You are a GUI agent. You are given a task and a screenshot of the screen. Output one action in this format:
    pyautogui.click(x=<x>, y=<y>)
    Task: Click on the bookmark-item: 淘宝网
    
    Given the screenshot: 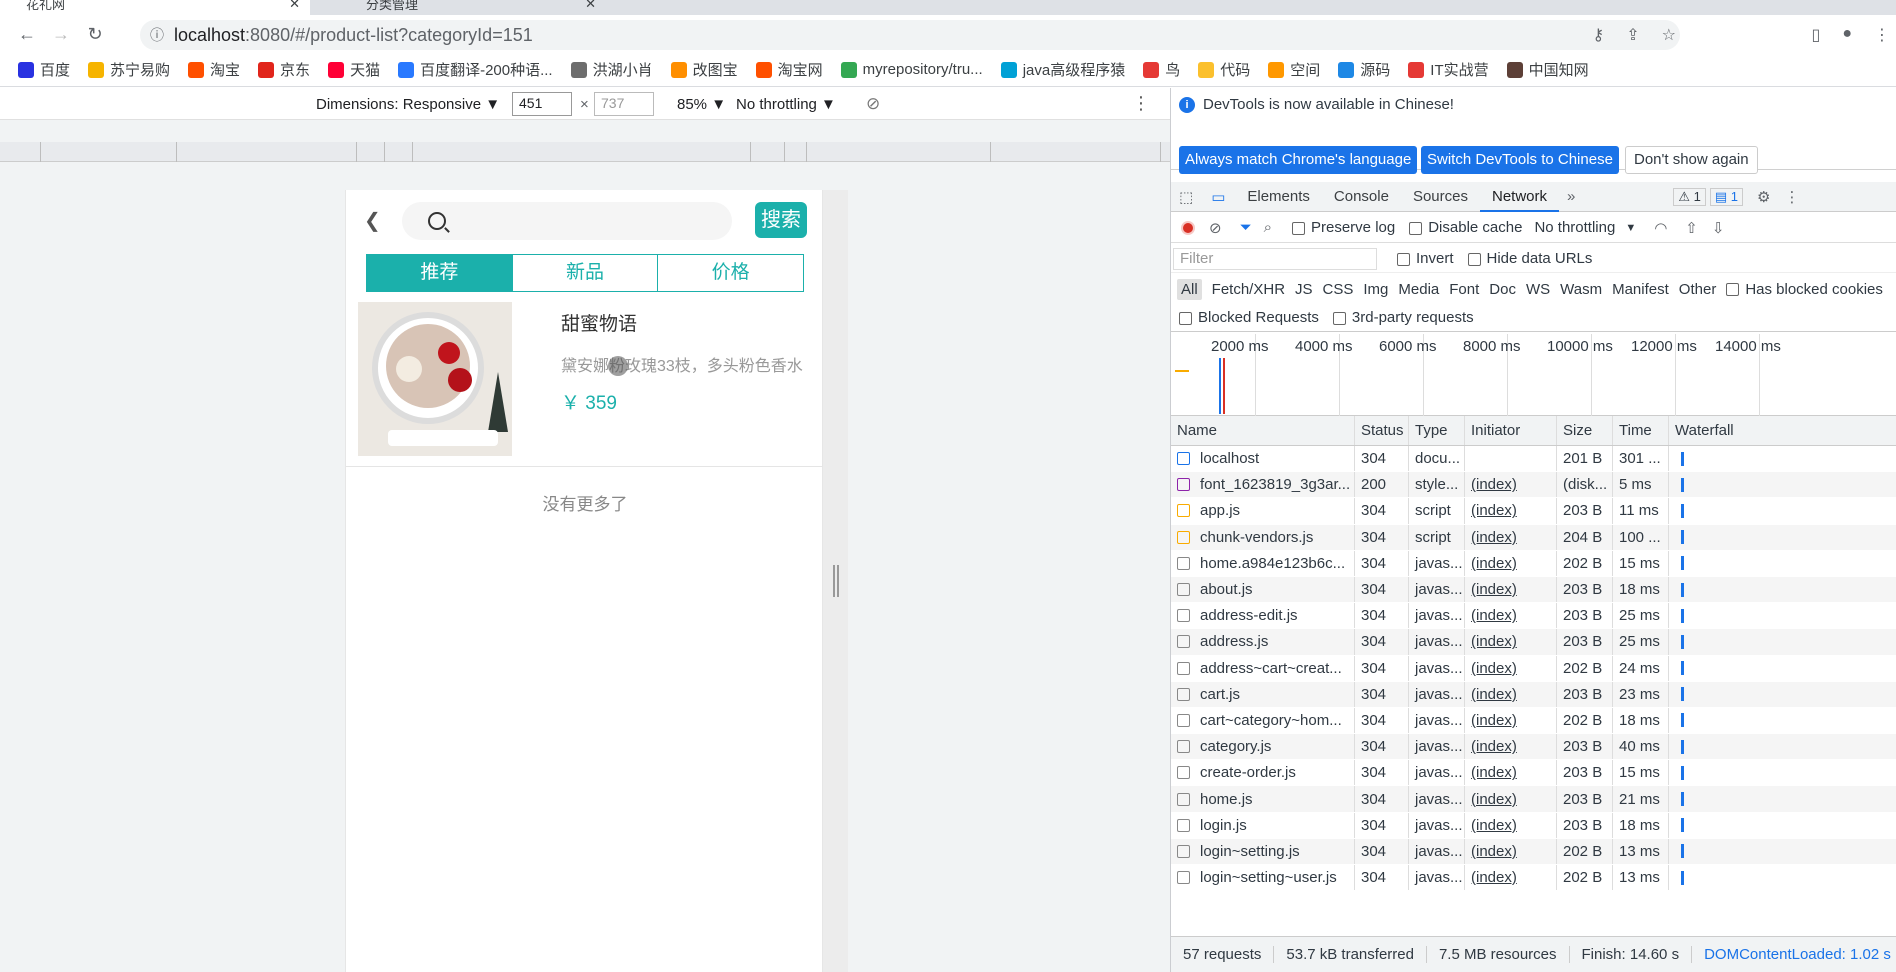 What is the action you would take?
    pyautogui.click(x=789, y=69)
    